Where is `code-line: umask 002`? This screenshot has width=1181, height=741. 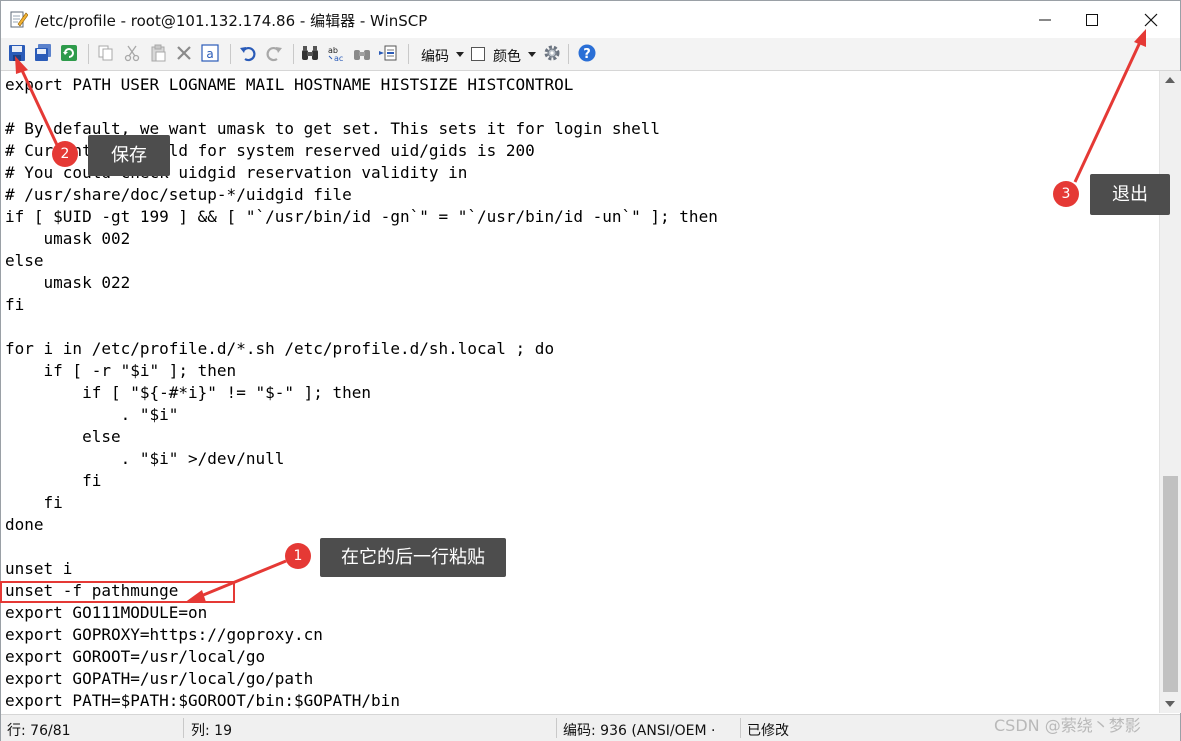 code-line: umask 002 is located at coordinates (68, 239).